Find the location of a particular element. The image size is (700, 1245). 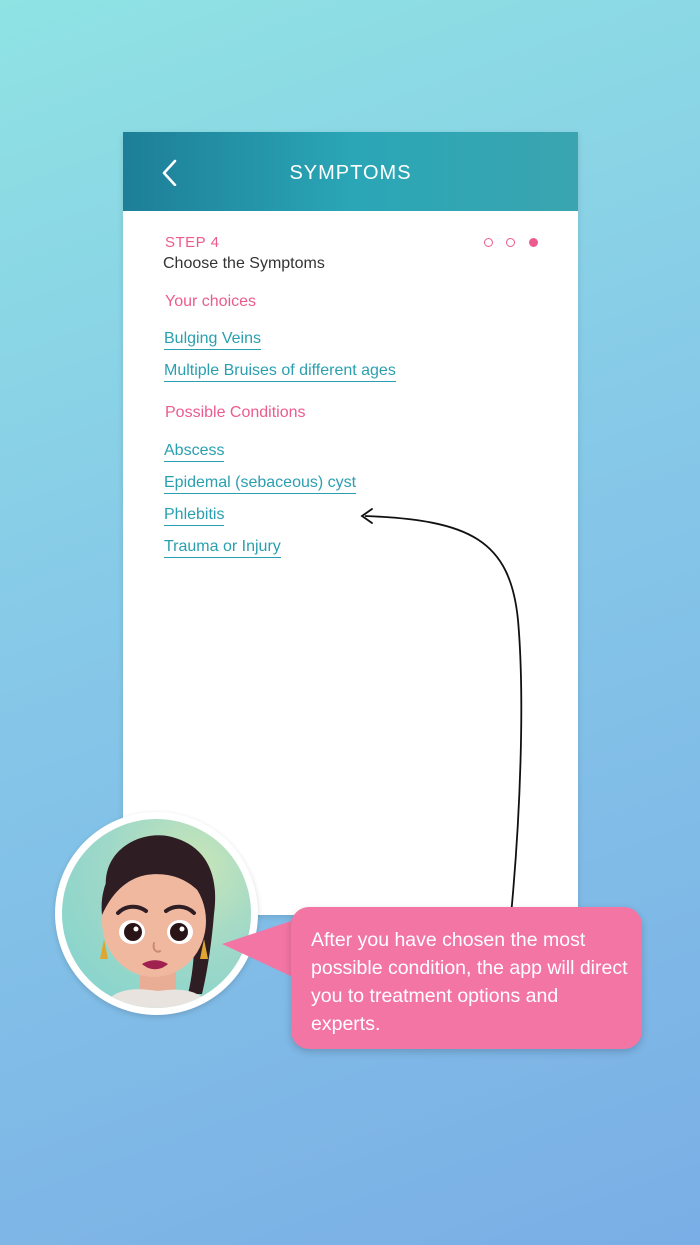

header-bar: SYMPTOMS is located at coordinates (350, 171).